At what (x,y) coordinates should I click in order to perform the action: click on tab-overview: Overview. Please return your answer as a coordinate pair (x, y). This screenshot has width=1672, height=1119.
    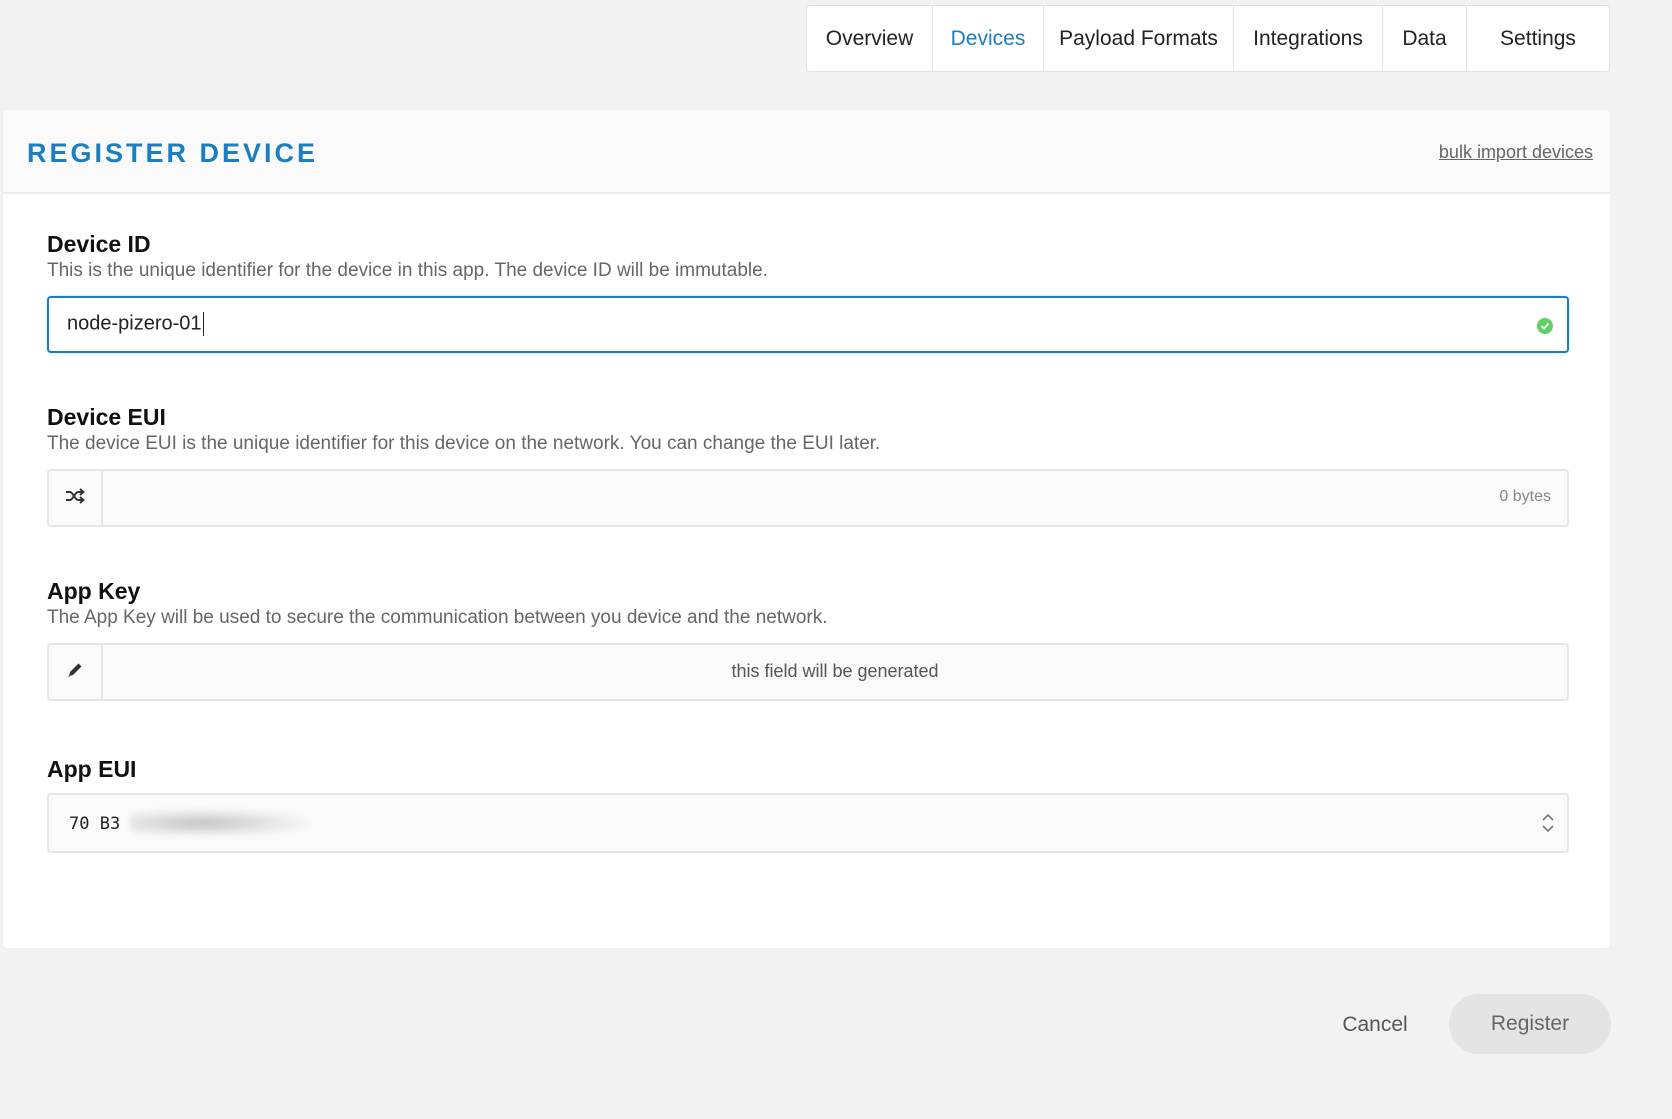
    Looking at the image, I should click on (870, 38).